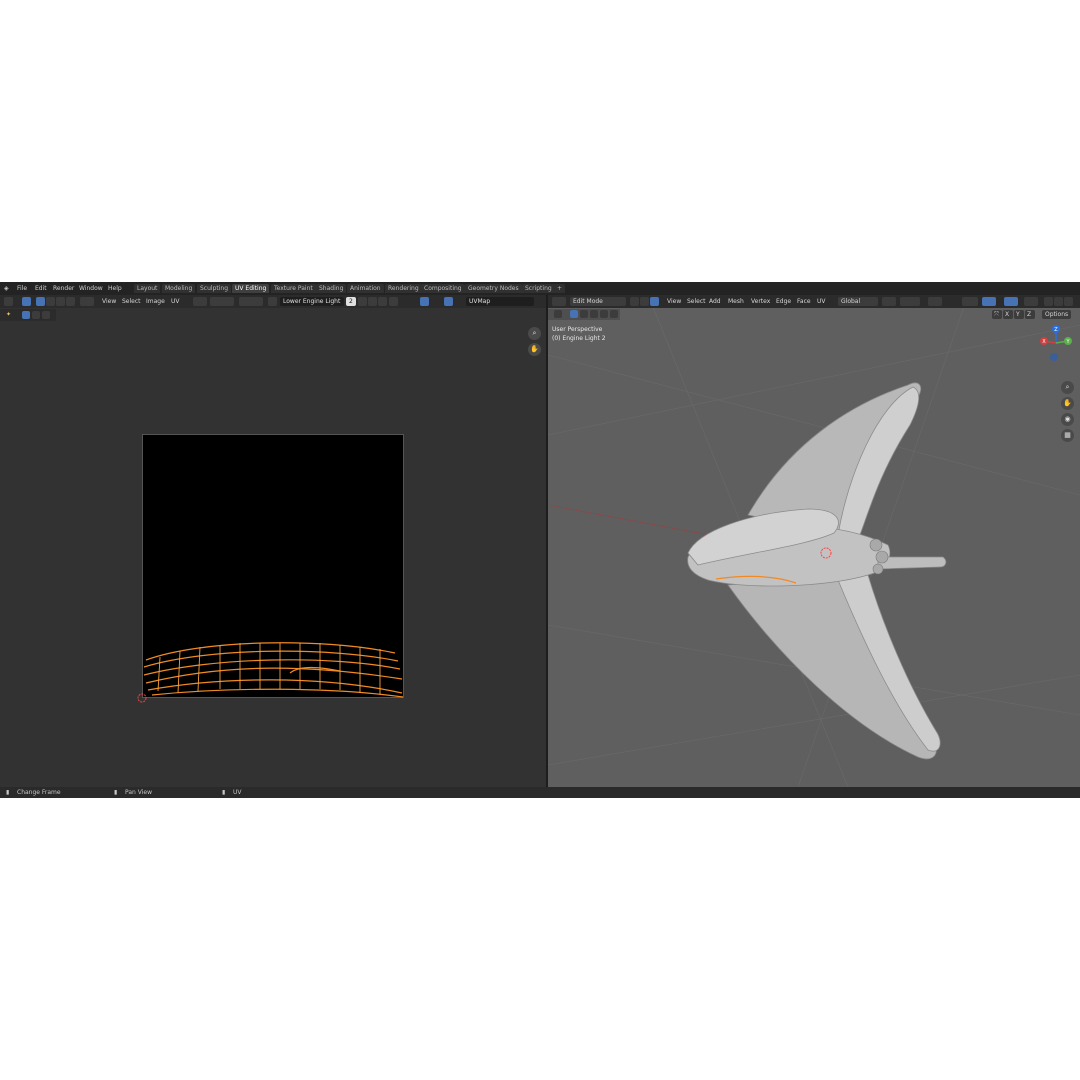 This screenshot has width=1080, height=1080. I want to click on vp-menu-uv: UV, so click(821, 301).